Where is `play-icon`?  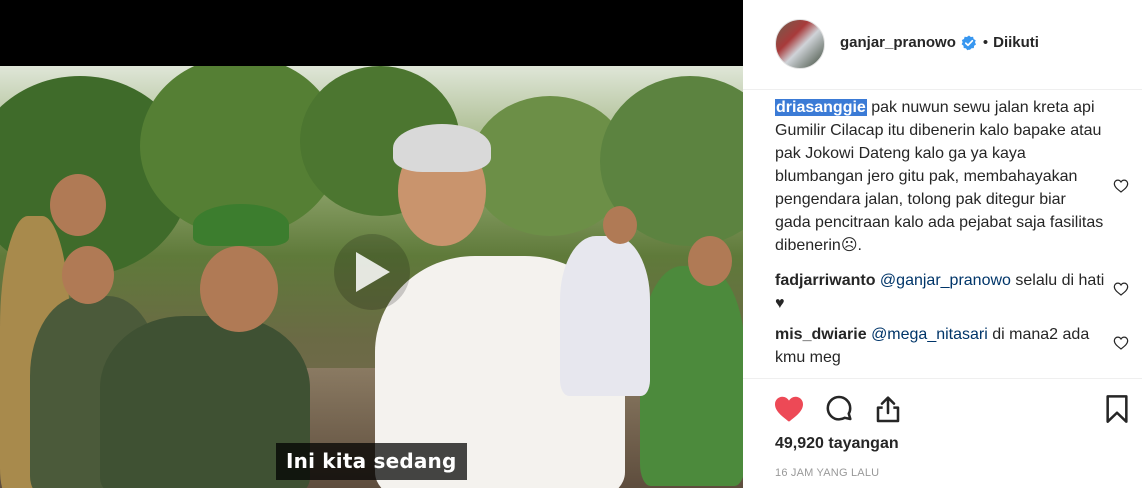 play-icon is located at coordinates (373, 272).